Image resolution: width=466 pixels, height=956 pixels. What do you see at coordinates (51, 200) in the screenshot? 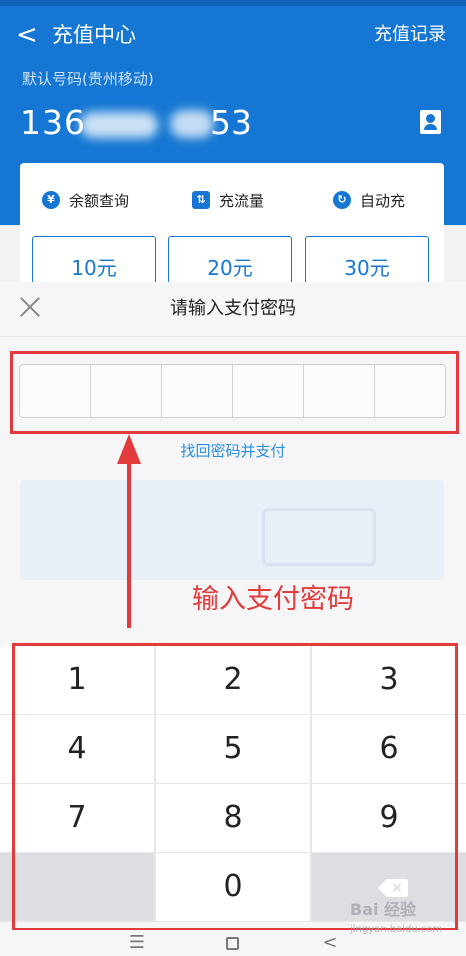
I see `yen-circle-icon: ¥` at bounding box center [51, 200].